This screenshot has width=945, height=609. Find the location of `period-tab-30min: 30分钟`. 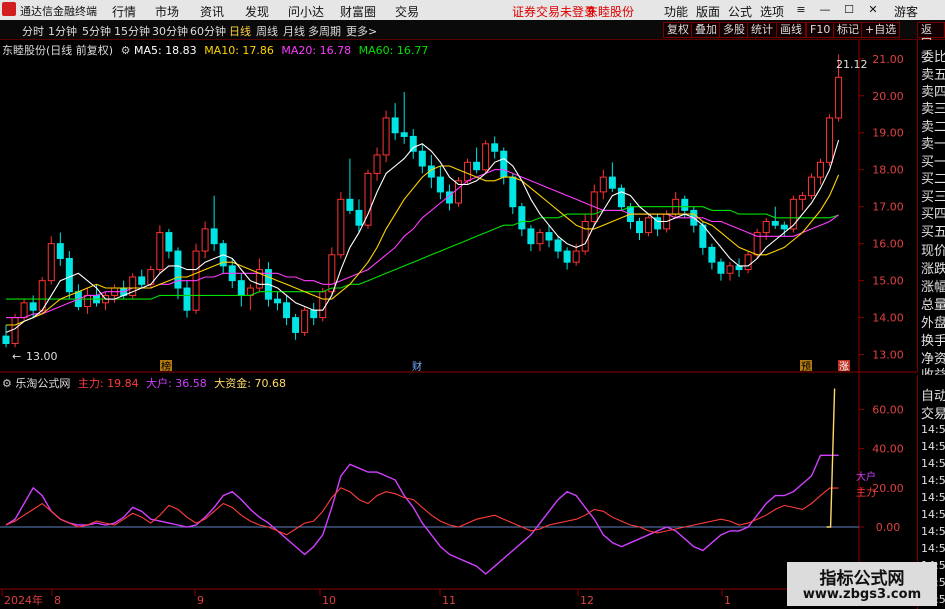

period-tab-30min: 30分钟 is located at coordinates (170, 31).